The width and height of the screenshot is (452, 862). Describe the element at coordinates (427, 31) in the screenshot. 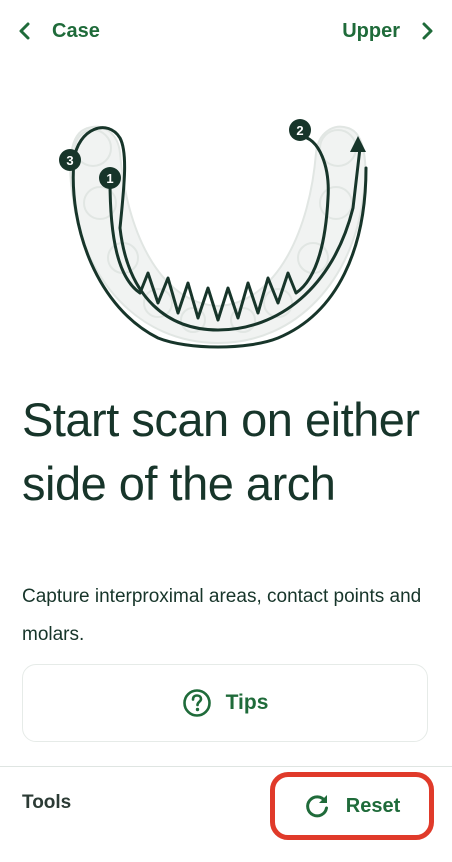

I see `chevron-right-icon` at that location.